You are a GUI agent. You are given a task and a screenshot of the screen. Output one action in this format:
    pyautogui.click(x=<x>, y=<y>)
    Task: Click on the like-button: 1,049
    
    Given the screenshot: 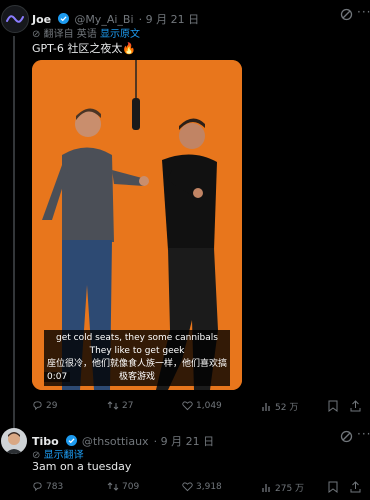 What is the action you would take?
    pyautogui.click(x=202, y=405)
    